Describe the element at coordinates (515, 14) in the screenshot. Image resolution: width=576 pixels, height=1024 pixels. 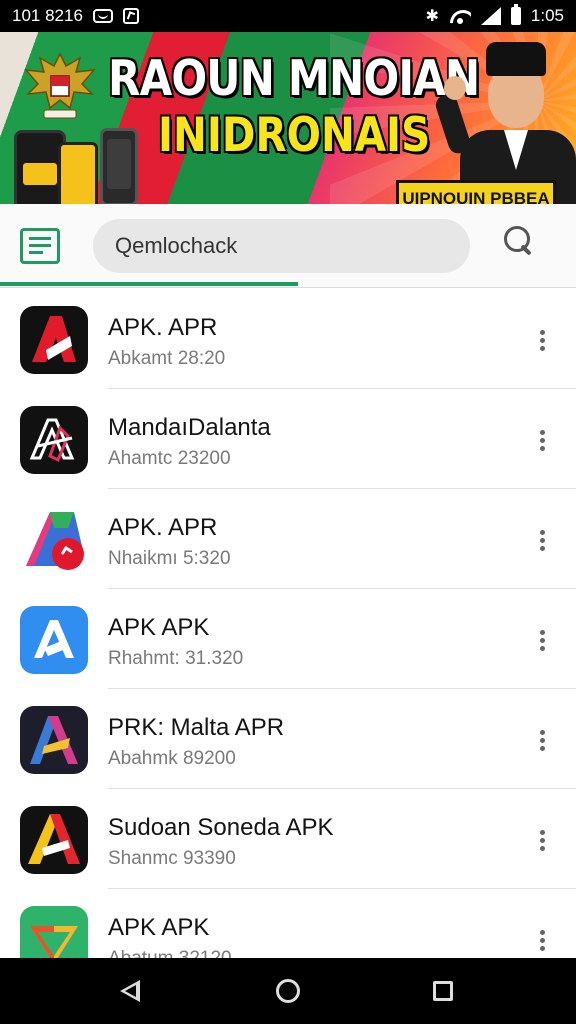
I see `battery-icon` at that location.